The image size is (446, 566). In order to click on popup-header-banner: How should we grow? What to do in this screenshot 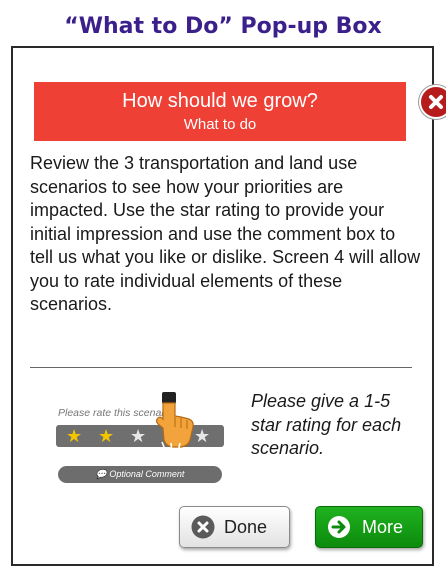, I will do `click(220, 111)`.